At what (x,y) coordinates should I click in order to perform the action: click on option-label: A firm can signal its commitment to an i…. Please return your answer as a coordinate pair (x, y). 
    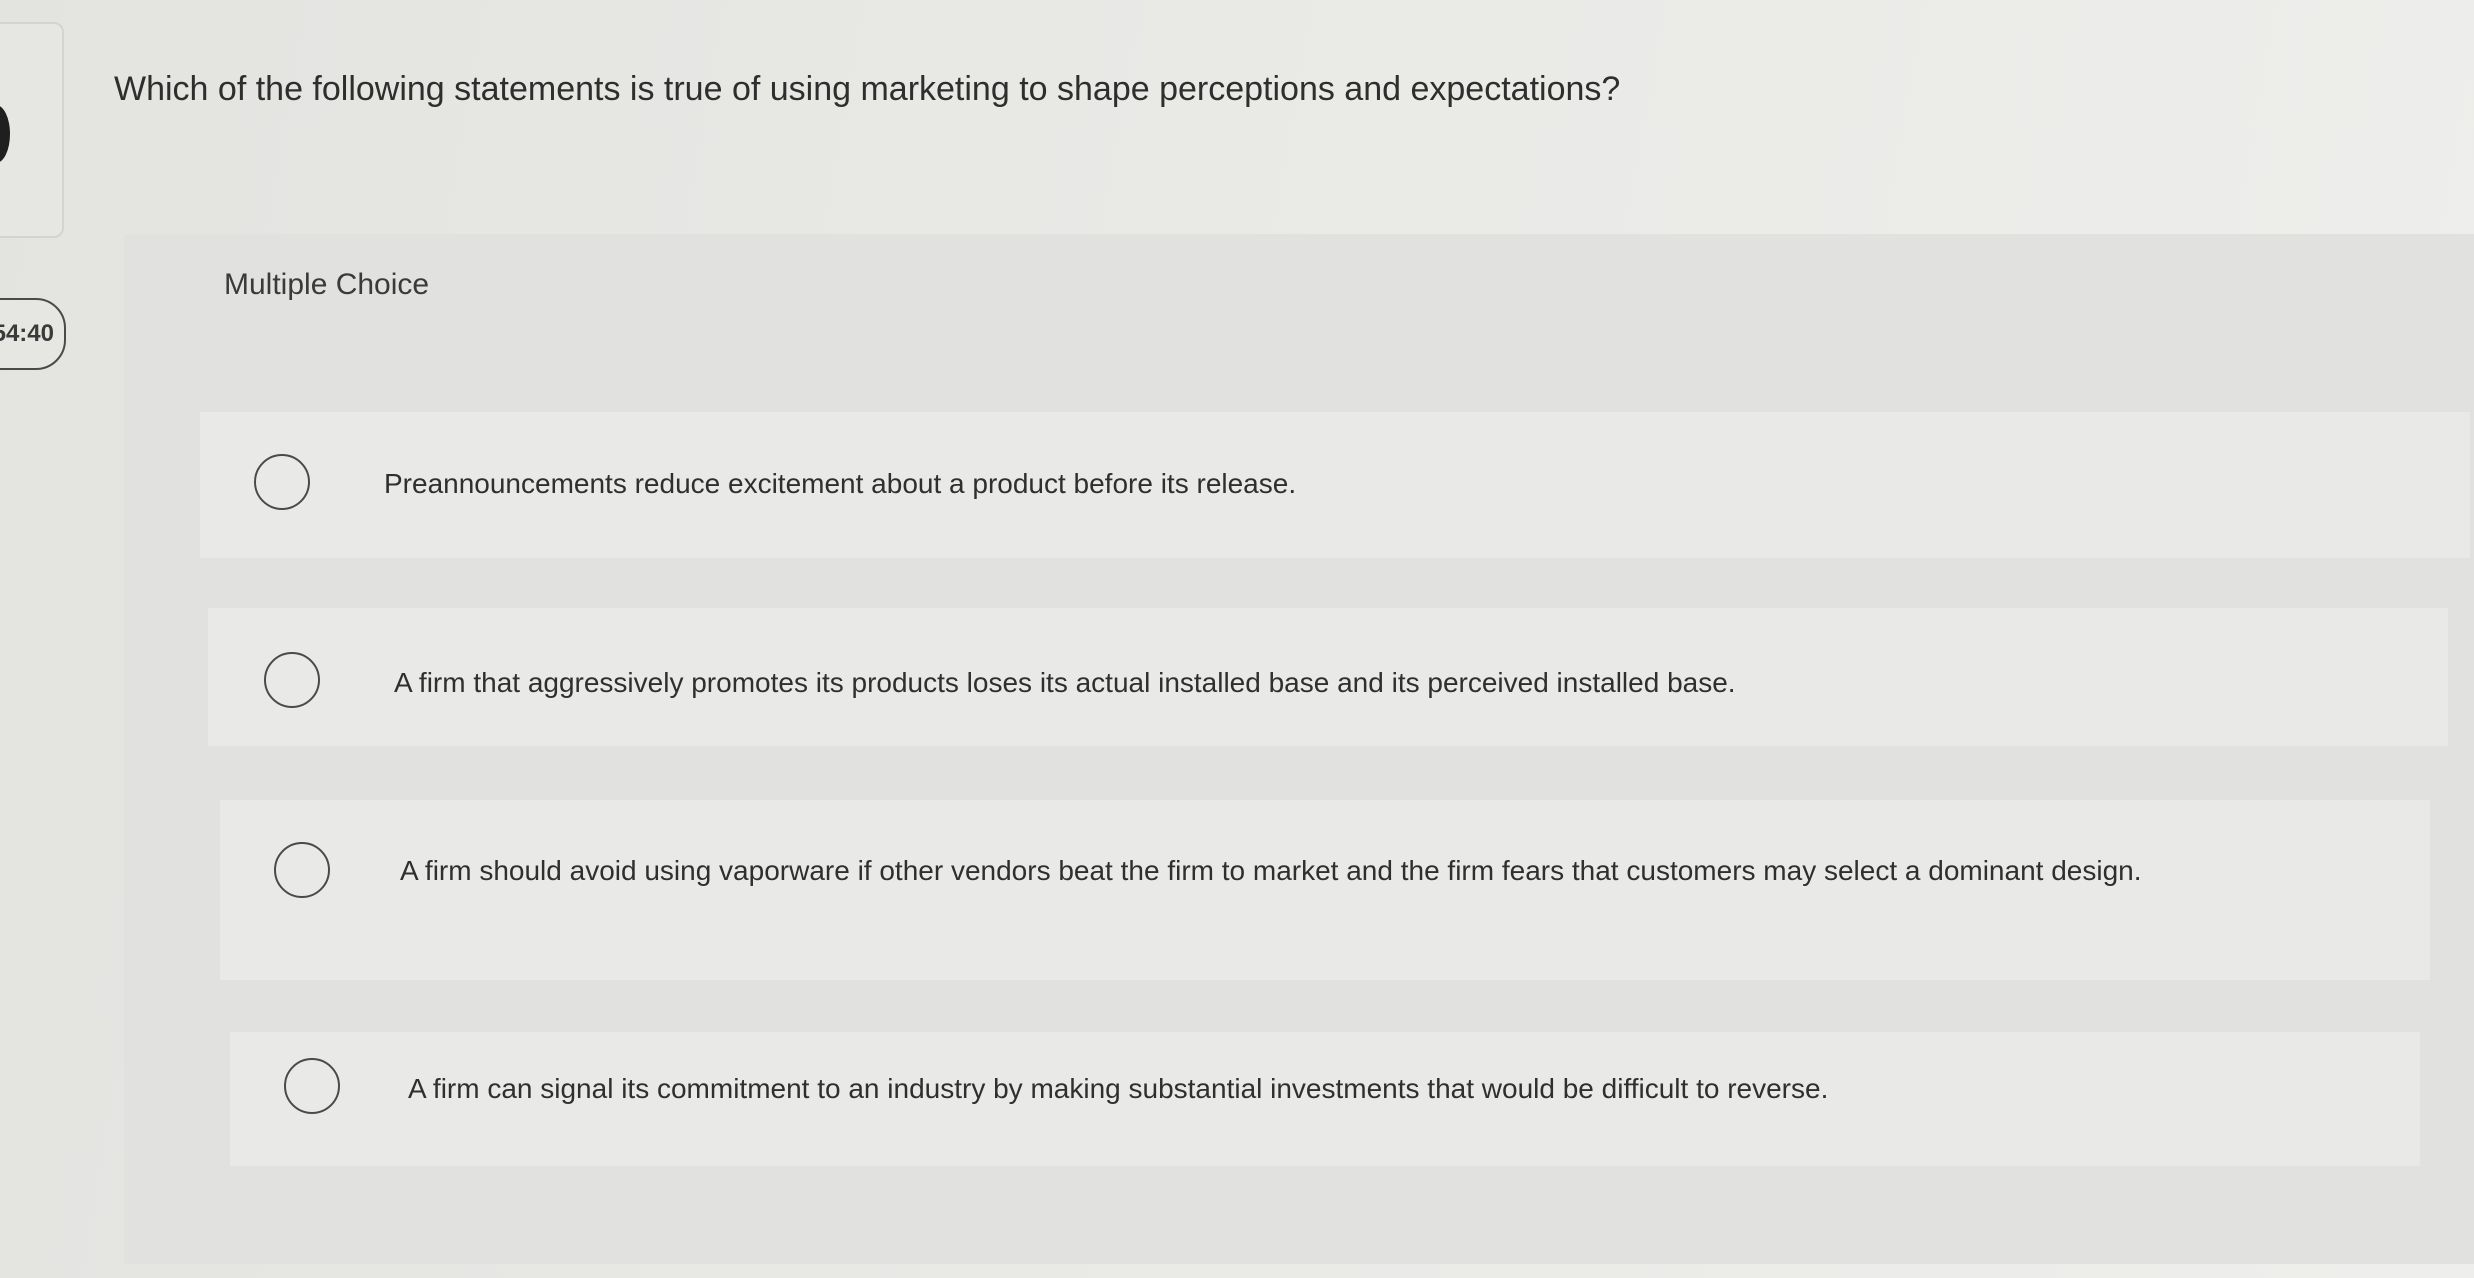
    Looking at the image, I should click on (1118, 1088).